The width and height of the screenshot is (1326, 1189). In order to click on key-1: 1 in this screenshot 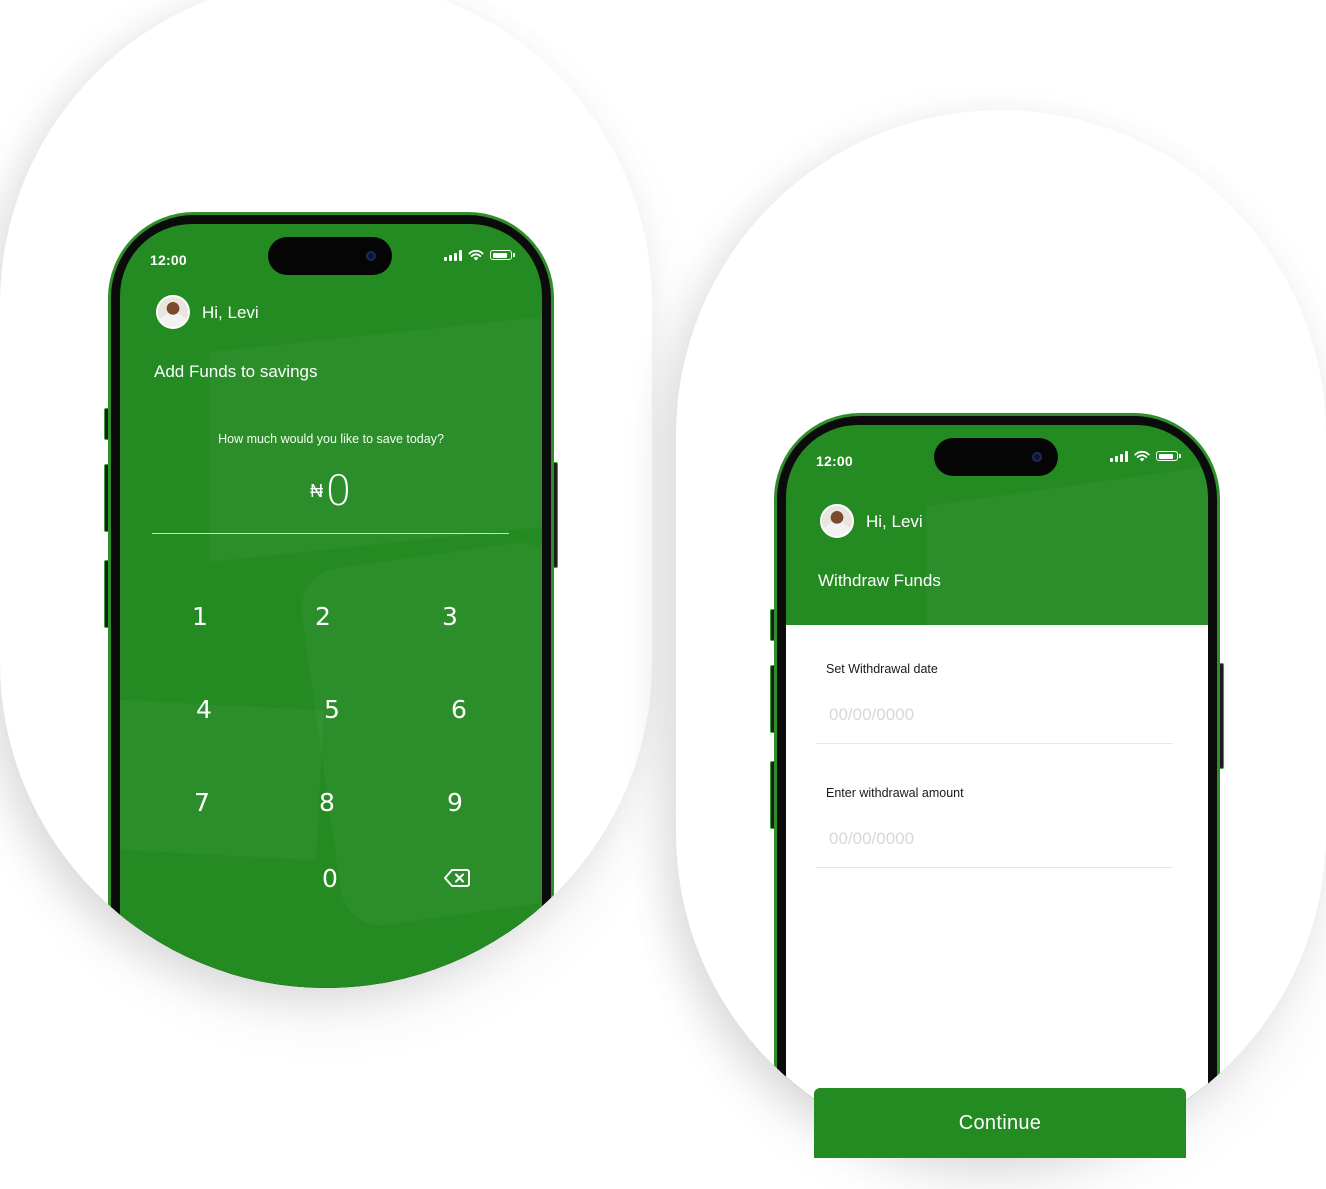, I will do `click(200, 616)`.